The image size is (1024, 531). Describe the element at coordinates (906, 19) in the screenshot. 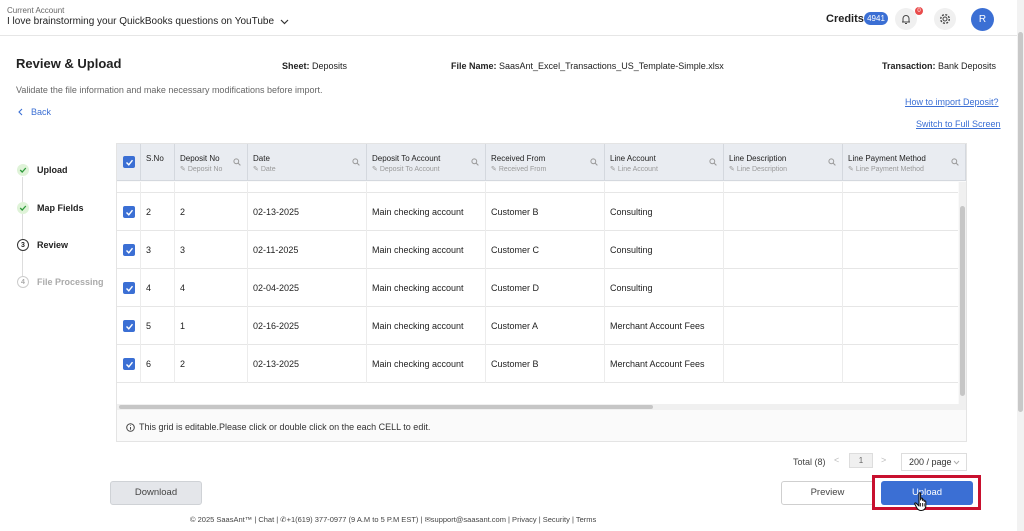

I see `notifications-button` at that location.